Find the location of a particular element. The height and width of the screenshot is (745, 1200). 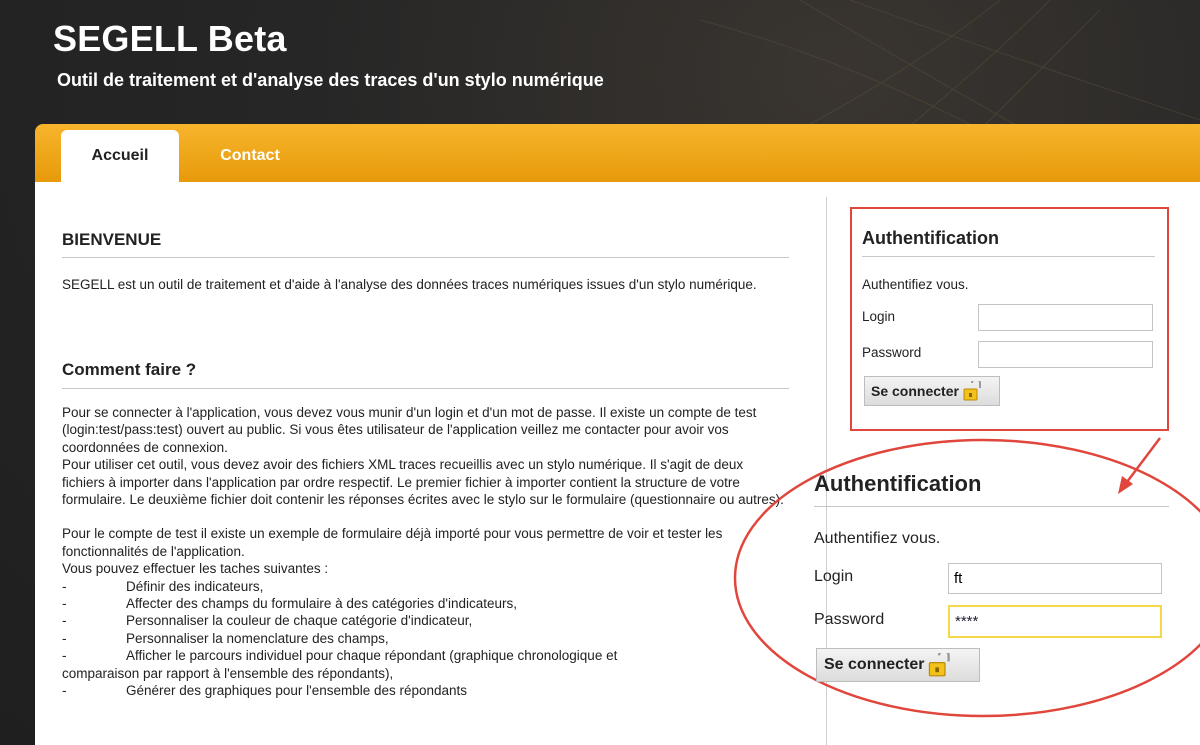

zoom-login-button-label: Se connecter is located at coordinates (874, 664).